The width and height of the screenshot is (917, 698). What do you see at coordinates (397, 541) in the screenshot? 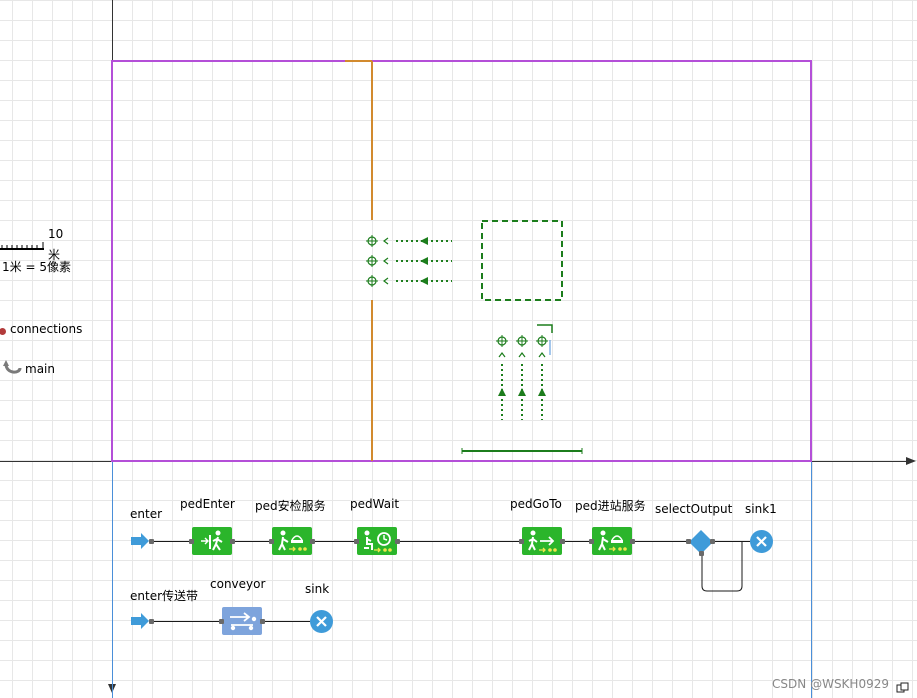
I see `pedWait-out-port` at bounding box center [397, 541].